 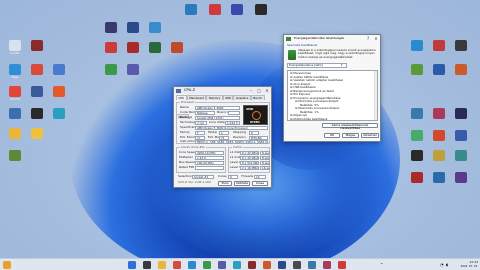 What do you see at coordinates (442, 265) in the screenshot?
I see `network-icon: ◔` at bounding box center [442, 265].